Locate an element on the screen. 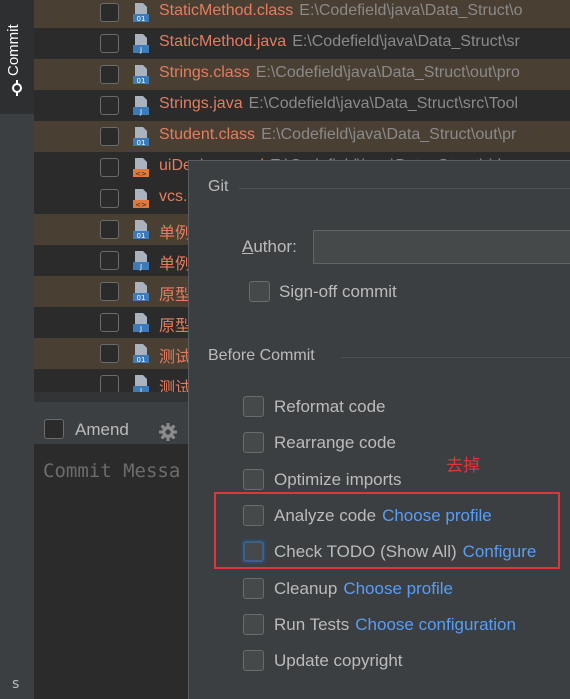 Image resolution: width=570 pixels, height=699 pixels. author-label: Author: is located at coordinates (269, 246).